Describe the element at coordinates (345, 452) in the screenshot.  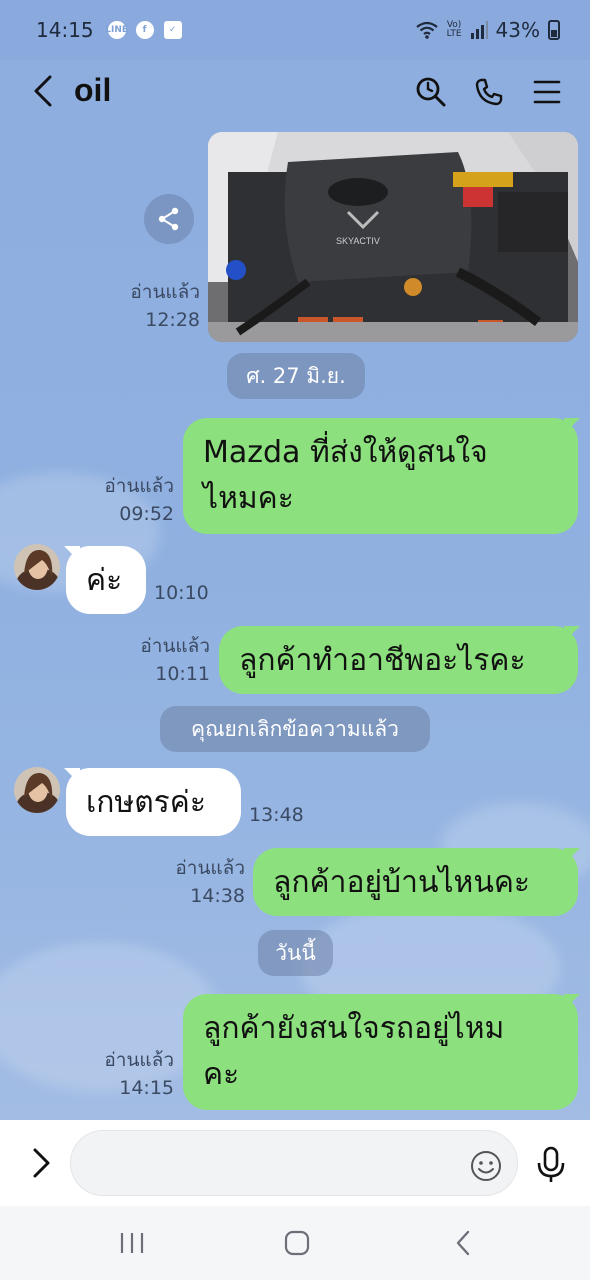
I see `message-text-line: Mazda ที่ส่งให้ดูสนใจ` at that location.